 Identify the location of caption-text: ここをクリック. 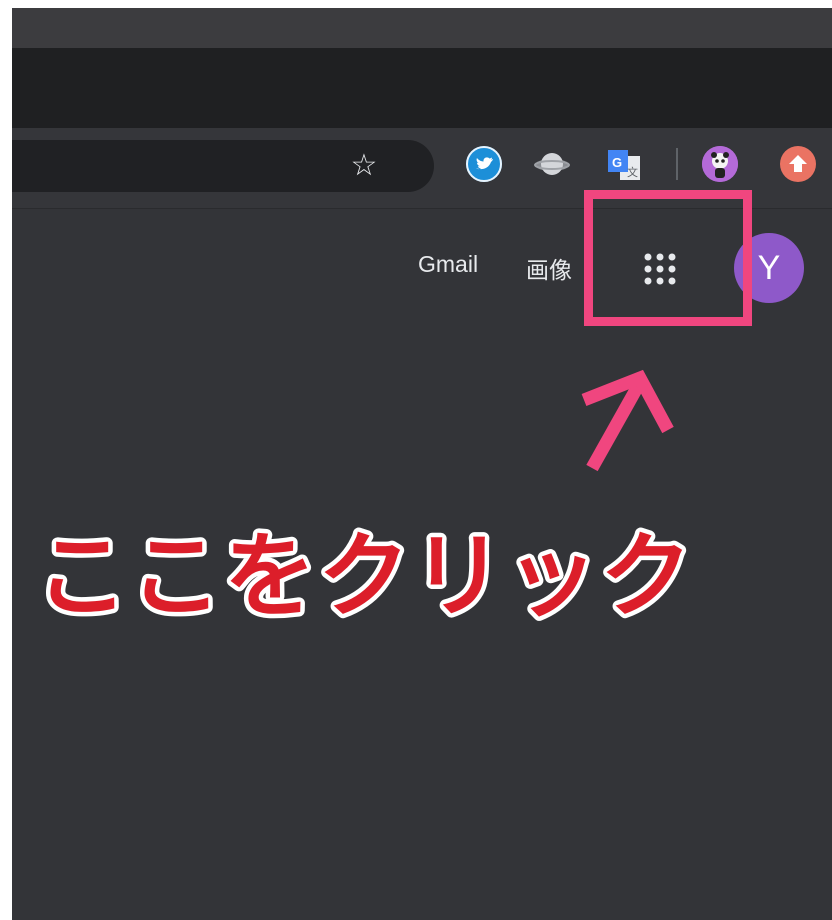
(365, 576).